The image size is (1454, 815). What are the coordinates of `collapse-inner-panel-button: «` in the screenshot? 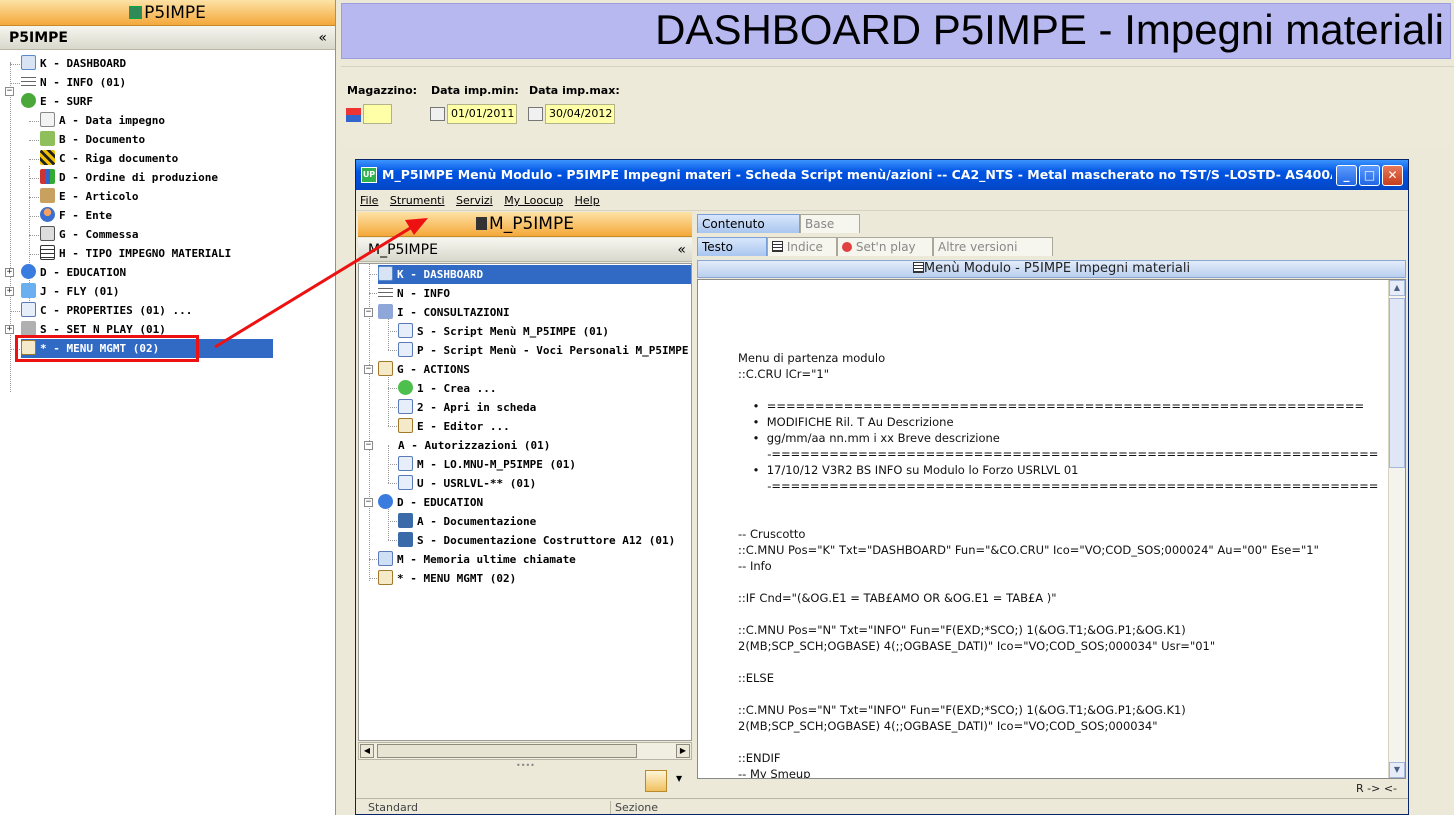 It's located at (681, 250).